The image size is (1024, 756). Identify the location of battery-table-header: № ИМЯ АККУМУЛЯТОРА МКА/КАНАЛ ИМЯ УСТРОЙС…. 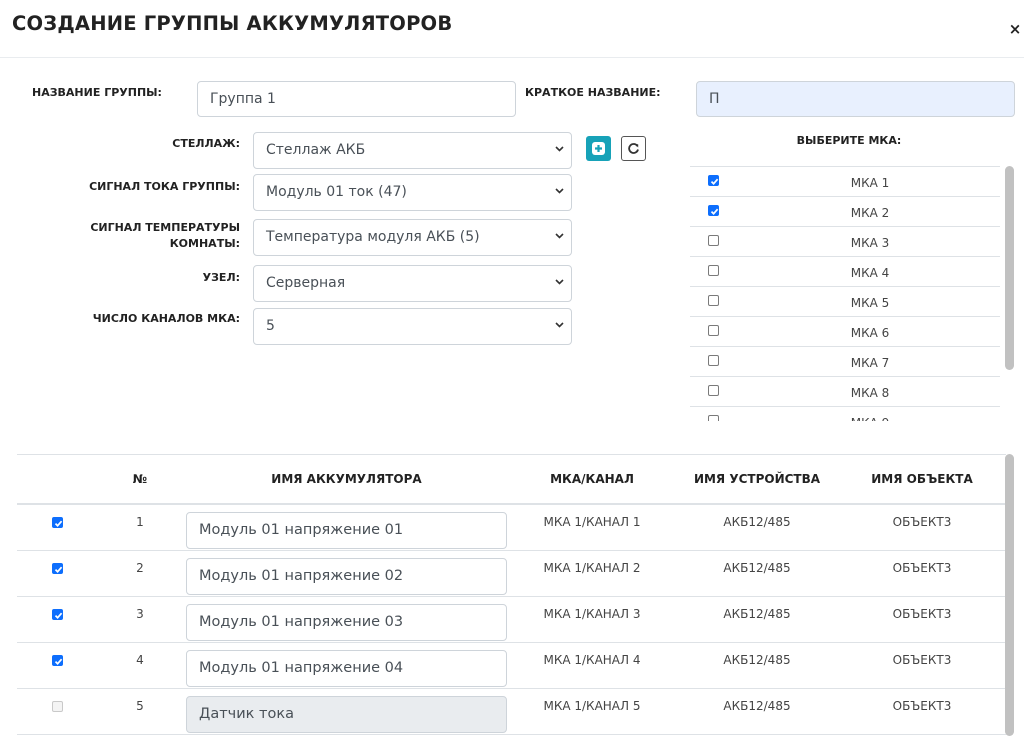
(511, 480).